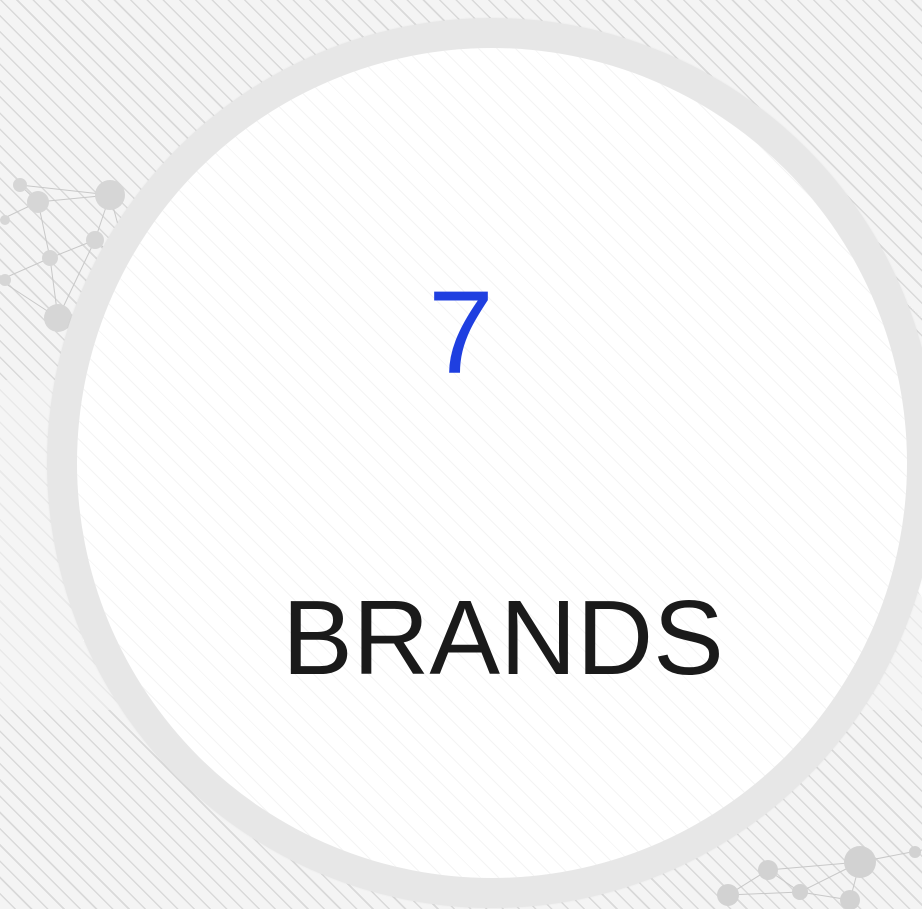 The width and height of the screenshot is (922, 909). What do you see at coordinates (503, 638) in the screenshot?
I see `stat-label: BRANDS` at bounding box center [503, 638].